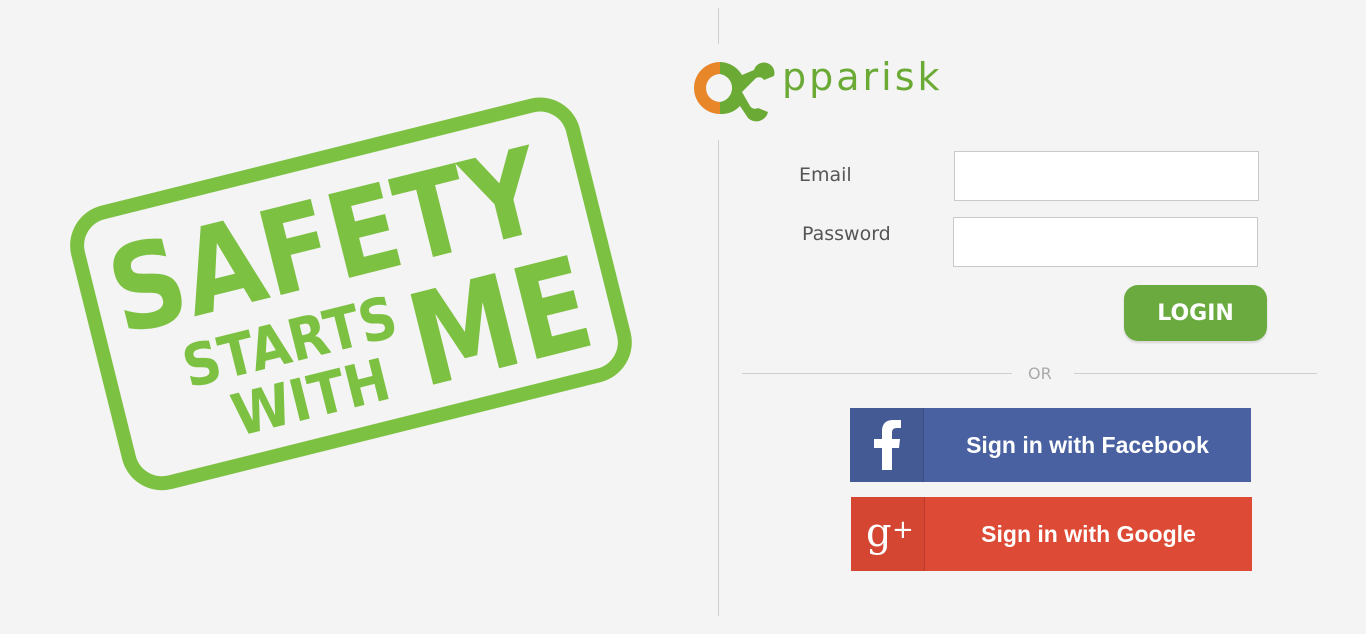  What do you see at coordinates (1040, 373) in the screenshot?
I see `or-label: OR` at bounding box center [1040, 373].